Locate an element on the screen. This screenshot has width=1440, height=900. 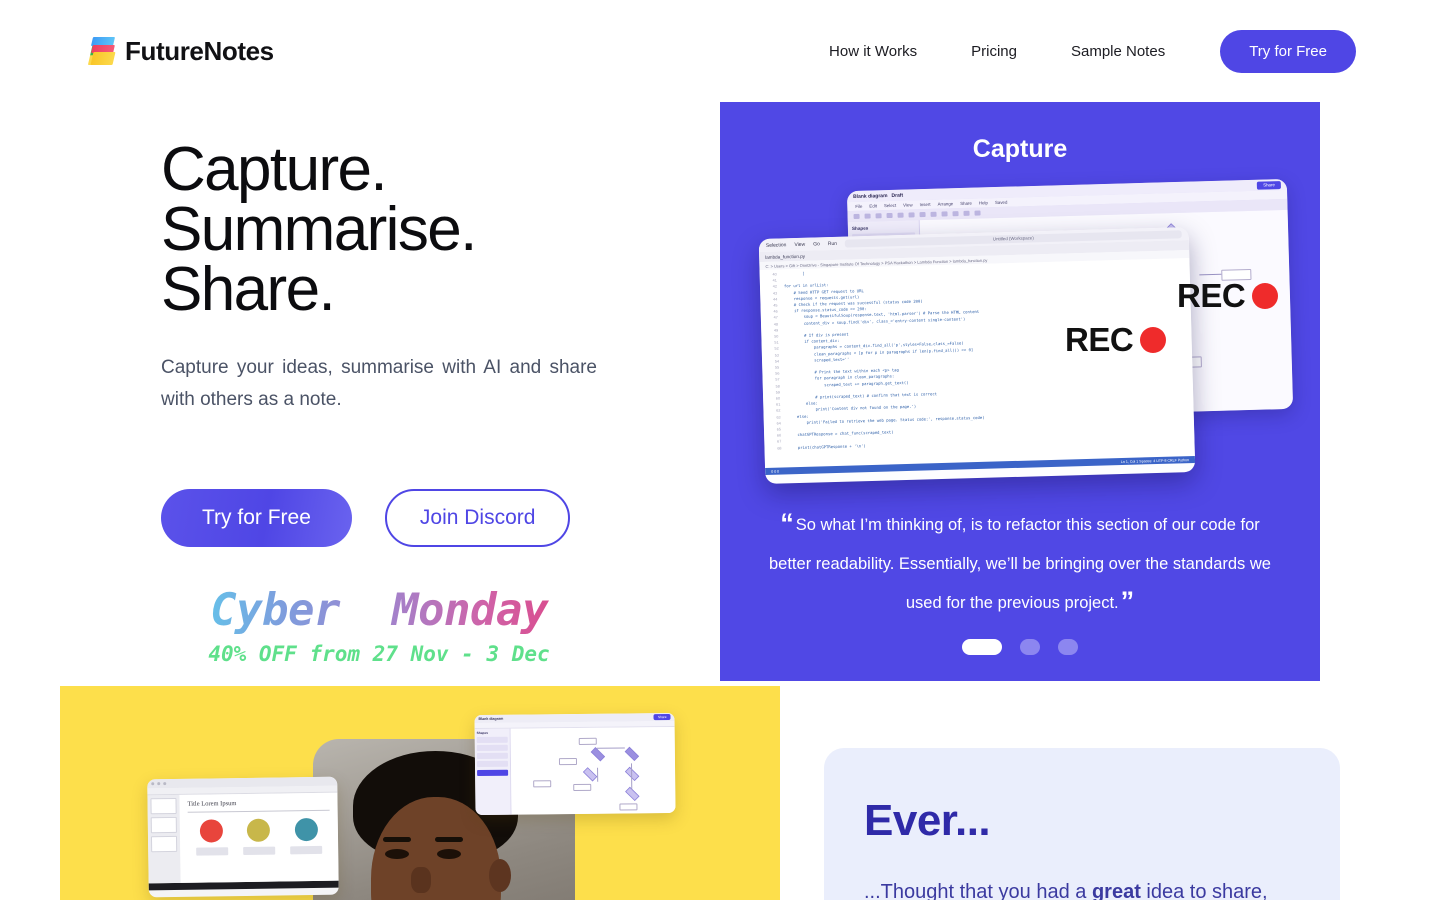
promo-subtitle: 40% OFF from 27 Nov - 3 Dec is located at coordinates (379, 654).